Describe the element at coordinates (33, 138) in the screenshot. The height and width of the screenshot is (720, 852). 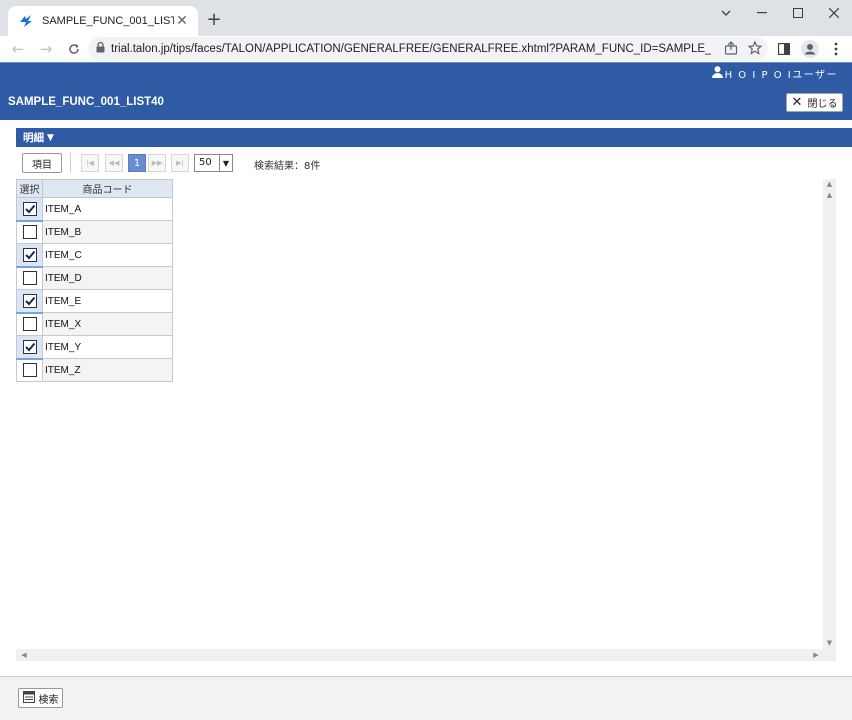
I see `section-label: 明細` at that location.